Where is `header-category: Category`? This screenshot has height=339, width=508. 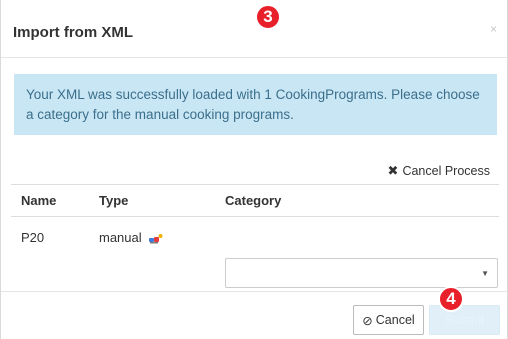
header-category: Category is located at coordinates (253, 200).